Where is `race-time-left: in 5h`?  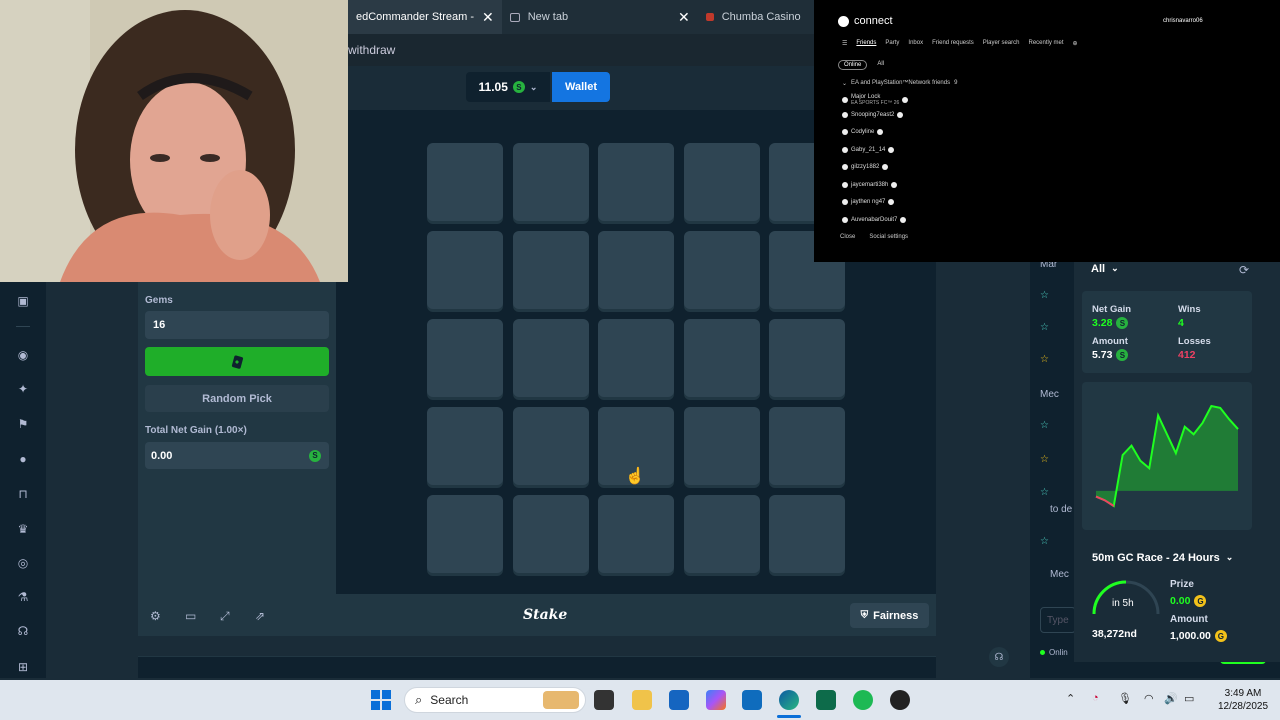 race-time-left: in 5h is located at coordinates (1123, 603).